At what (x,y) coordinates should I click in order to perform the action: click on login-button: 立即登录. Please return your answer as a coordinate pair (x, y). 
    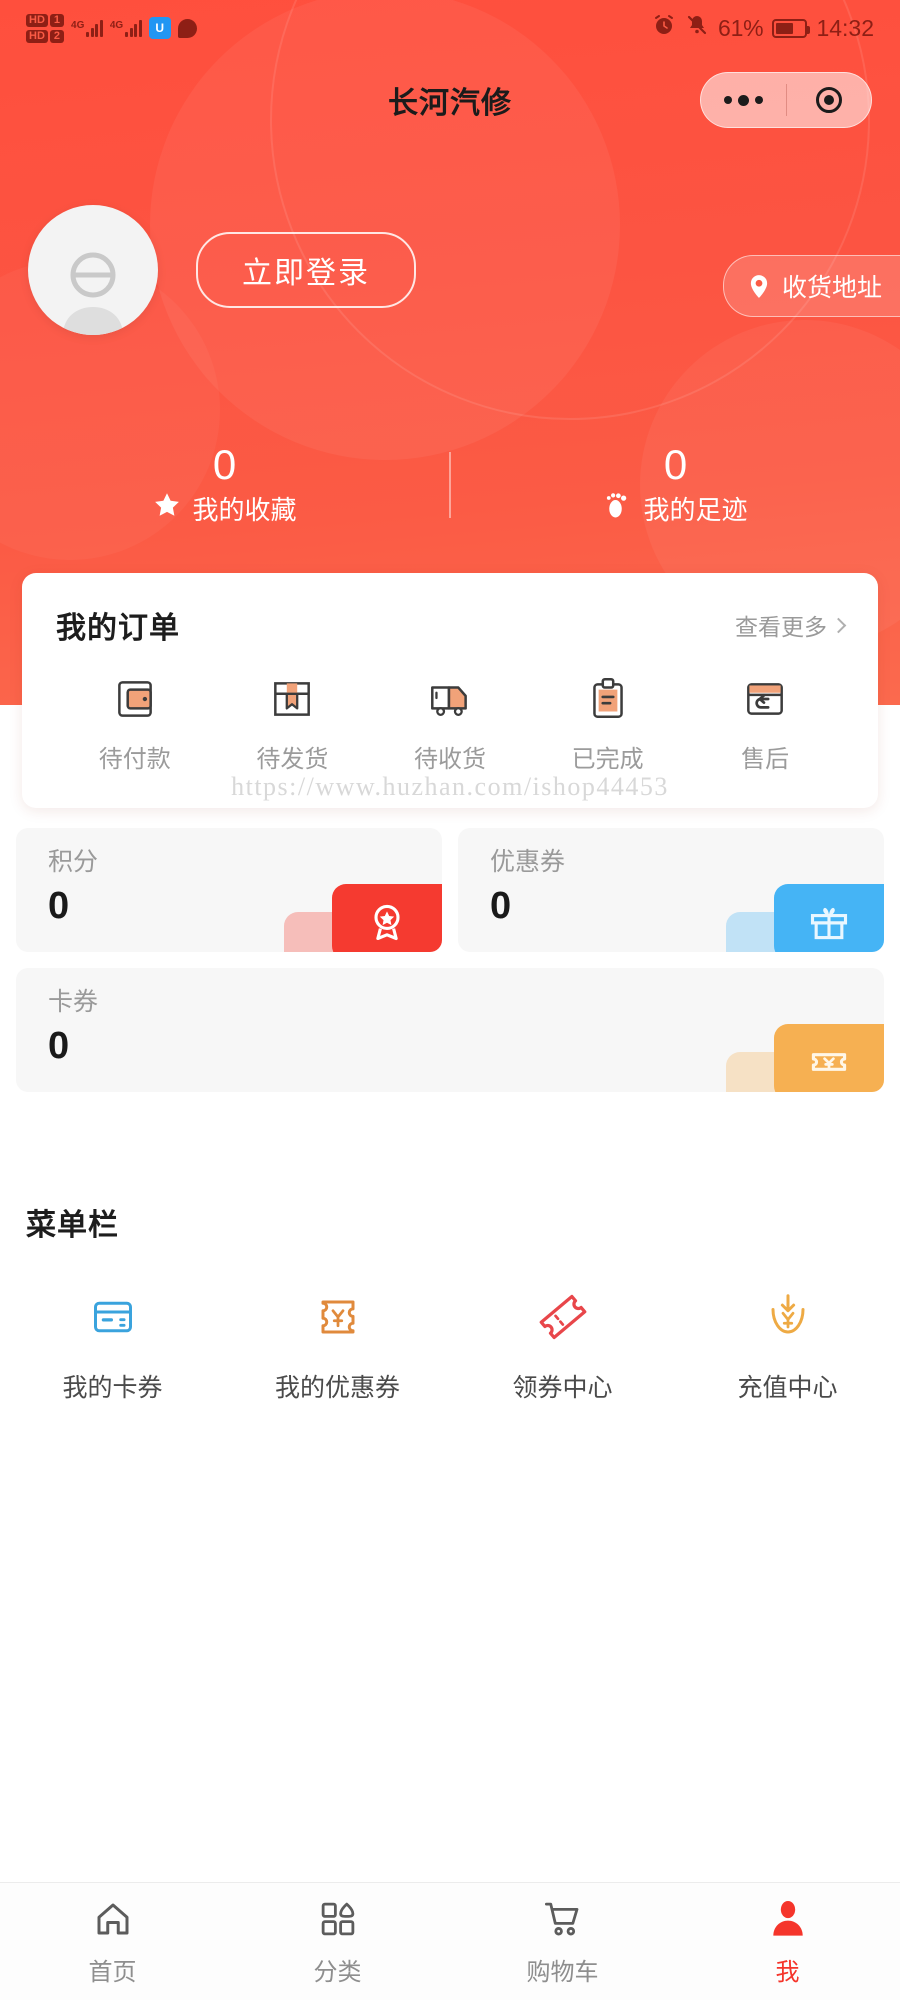
    Looking at the image, I should click on (306, 270).